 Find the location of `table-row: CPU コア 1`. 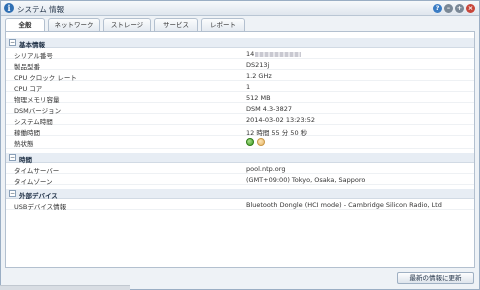

table-row: CPU コア 1 is located at coordinates (240, 87).